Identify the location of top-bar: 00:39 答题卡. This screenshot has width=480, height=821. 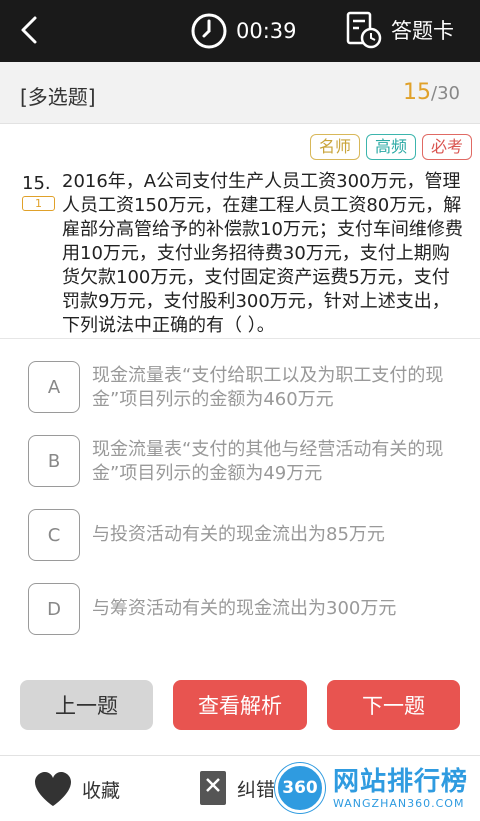
(240, 31).